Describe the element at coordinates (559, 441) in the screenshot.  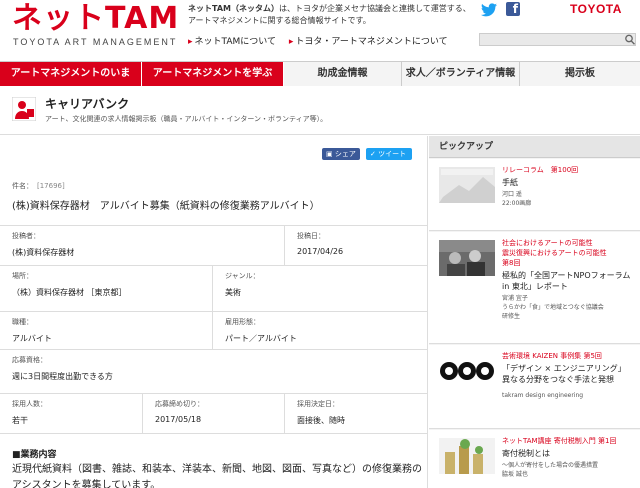
I see `pickup-category: ネットTAM講座 寄付税制入門 第1回` at that location.